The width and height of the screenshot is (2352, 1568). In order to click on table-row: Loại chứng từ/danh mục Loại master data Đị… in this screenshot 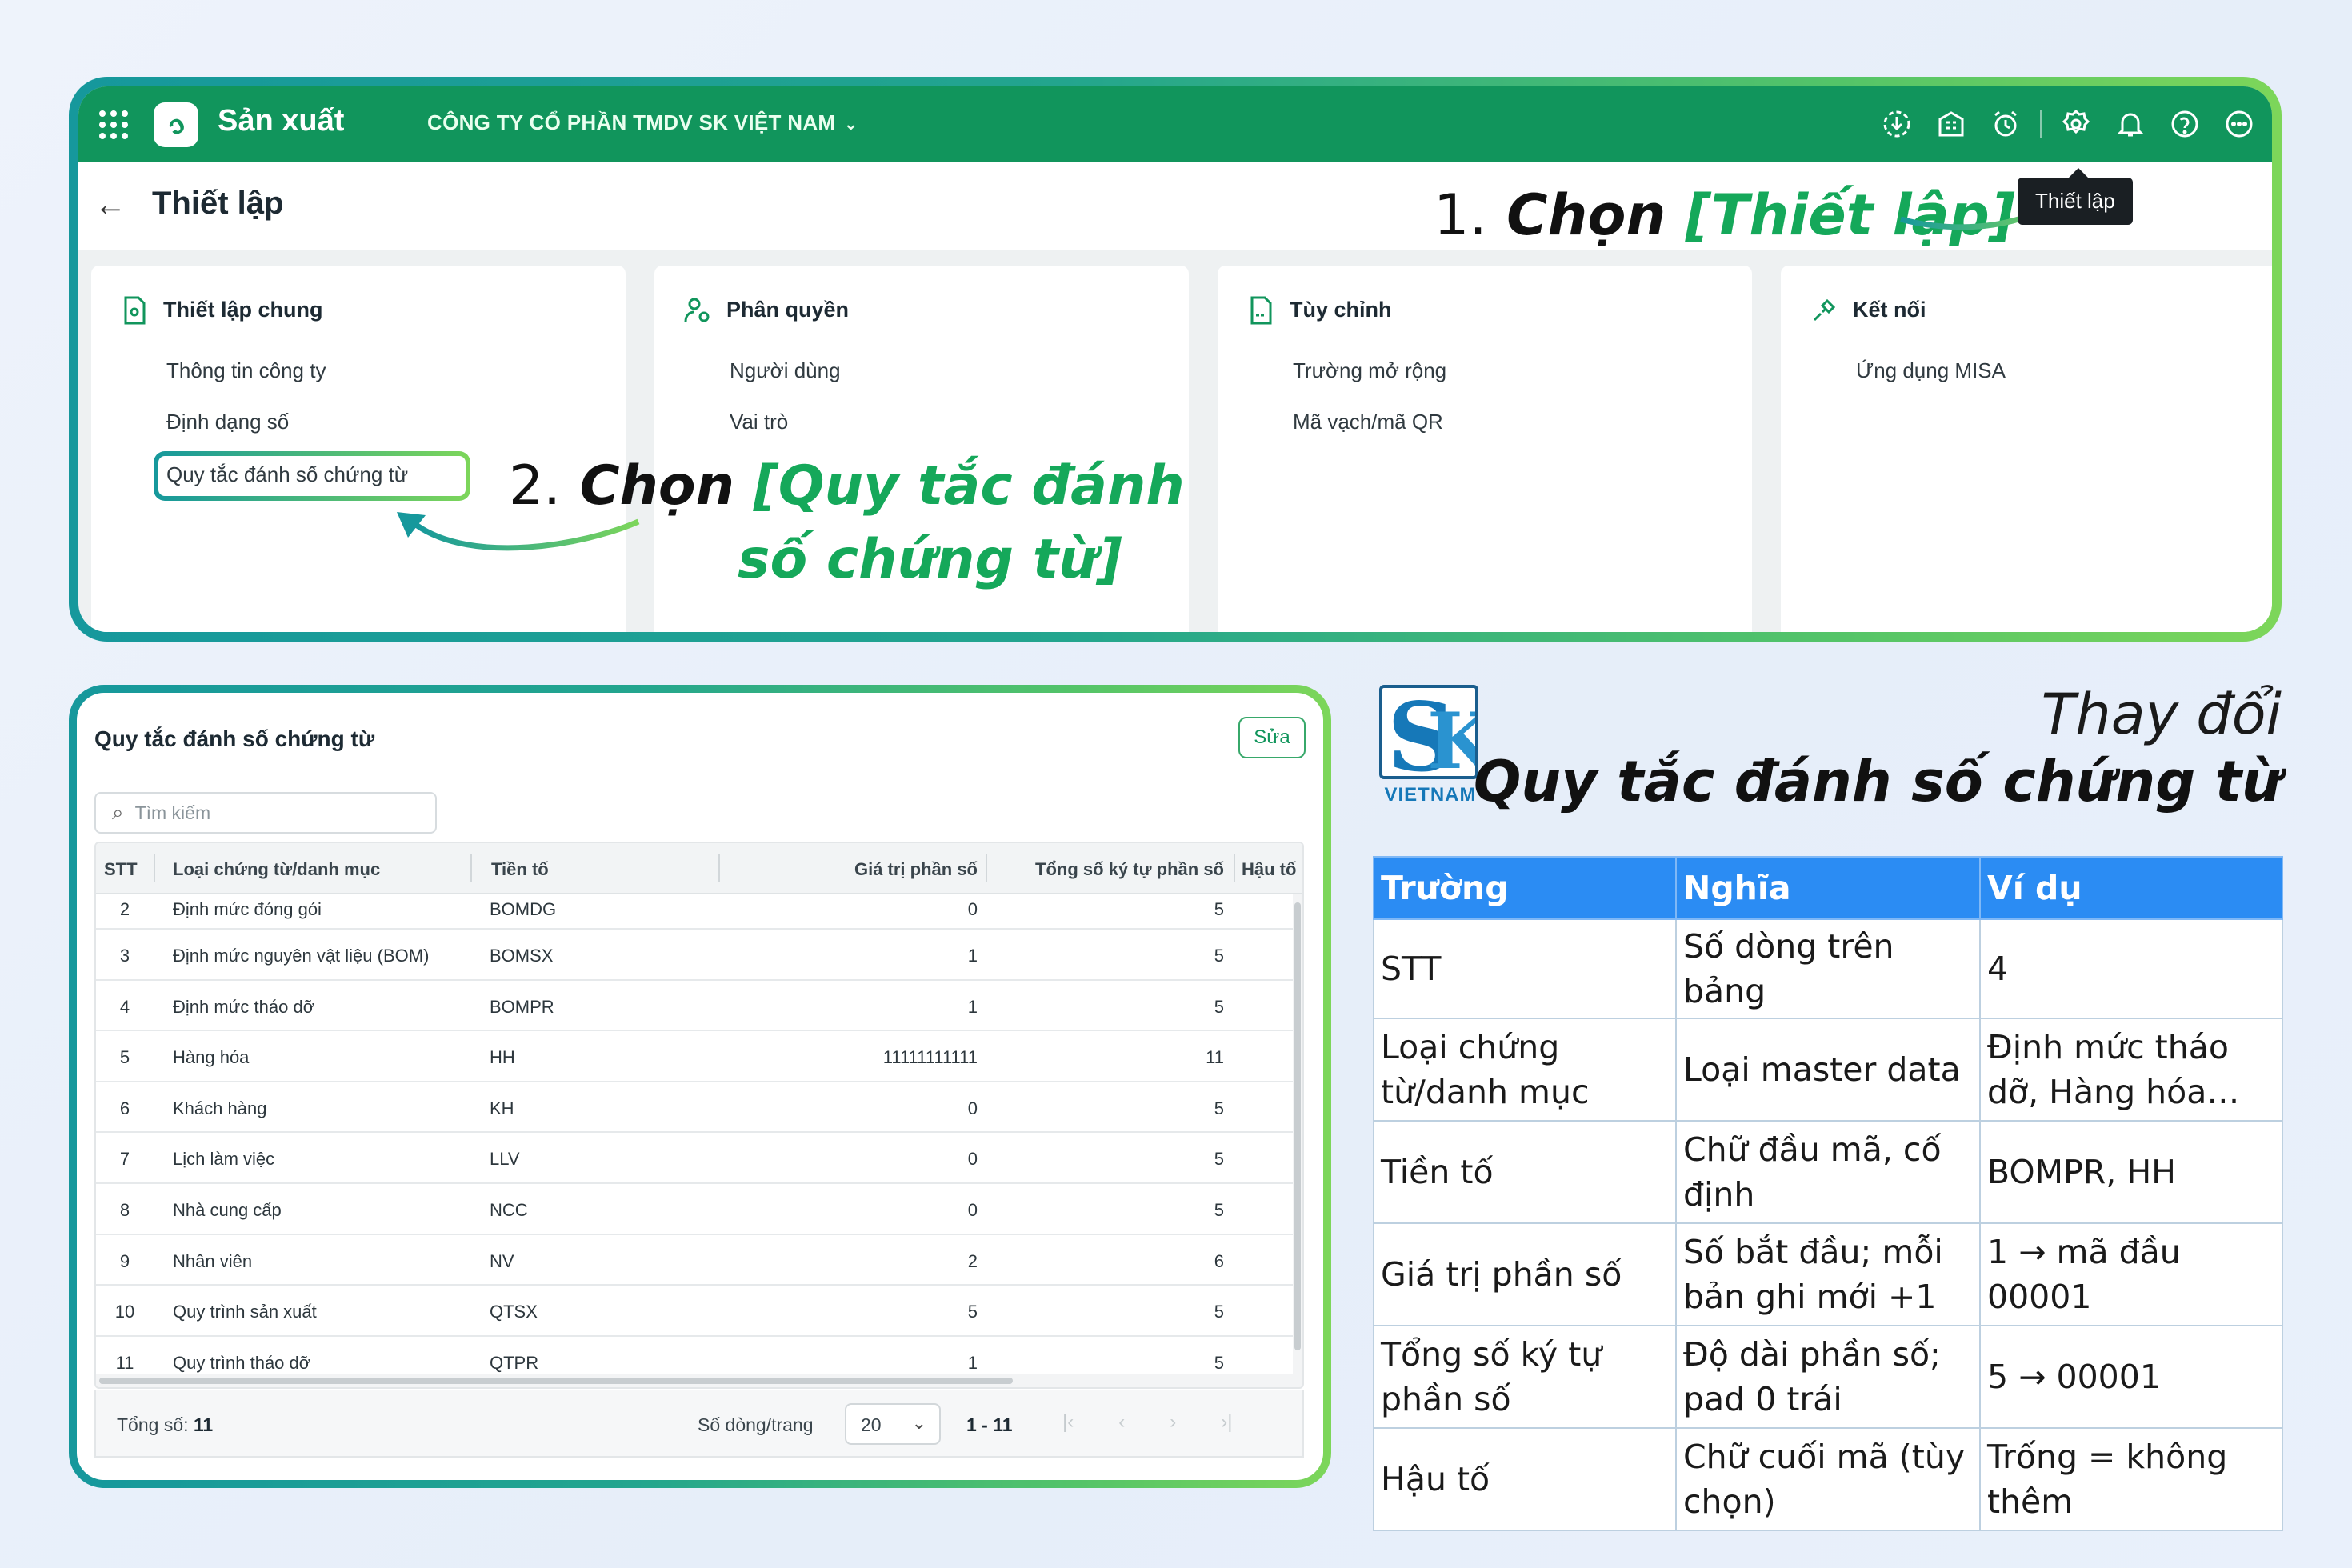, I will do `click(1828, 1070)`.